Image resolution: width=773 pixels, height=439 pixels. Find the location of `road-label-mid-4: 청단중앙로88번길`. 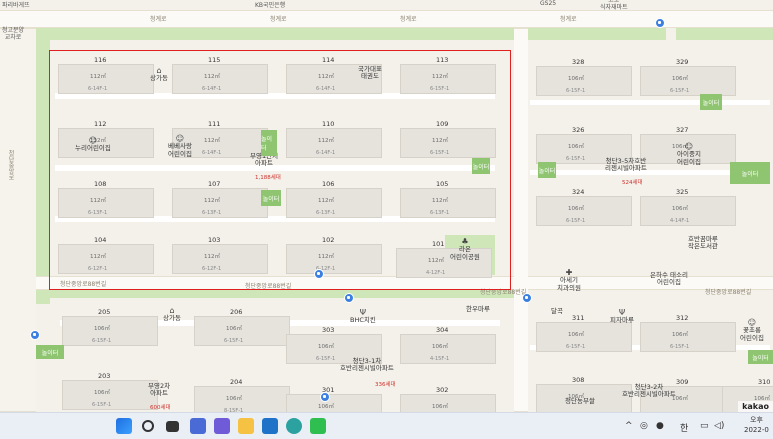

road-label-mid-4: 청단중앙로88번길 is located at coordinates (728, 292).